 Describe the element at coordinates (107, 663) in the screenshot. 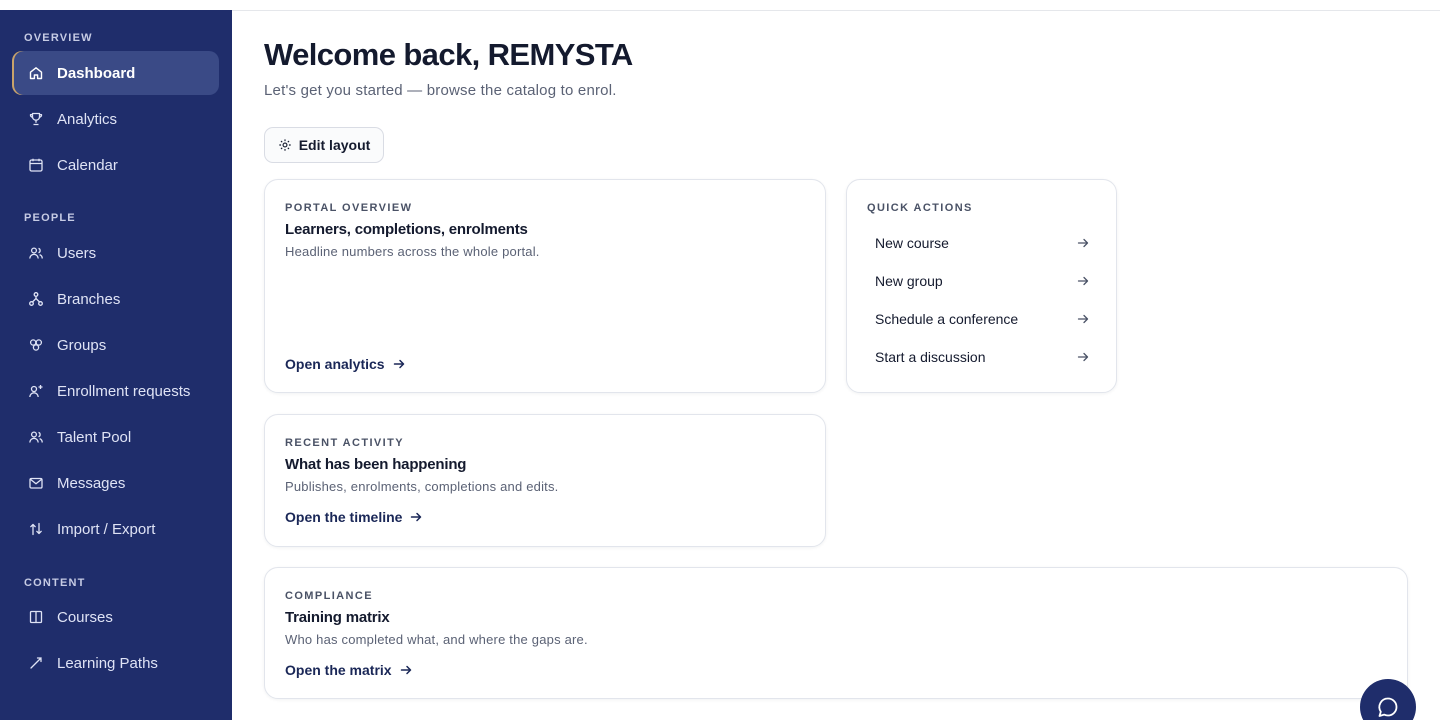

I see `sidebar-item-label: Learning Paths` at that location.